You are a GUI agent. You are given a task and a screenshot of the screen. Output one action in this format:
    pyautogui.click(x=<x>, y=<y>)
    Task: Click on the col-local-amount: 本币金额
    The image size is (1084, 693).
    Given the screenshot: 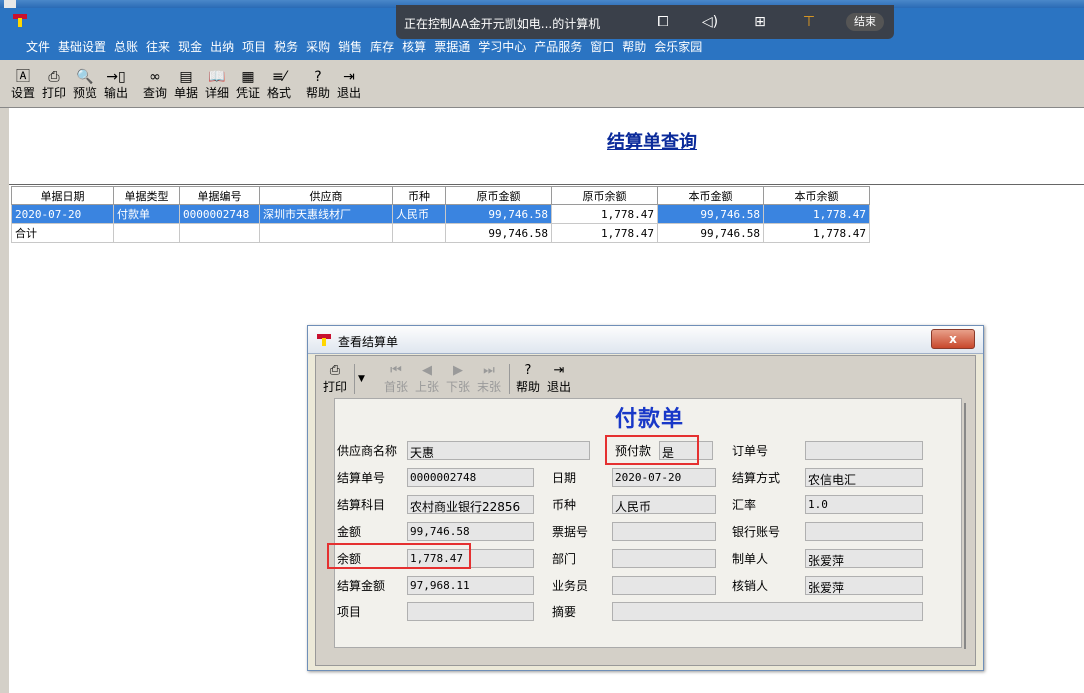 What is the action you would take?
    pyautogui.click(x=710, y=195)
    